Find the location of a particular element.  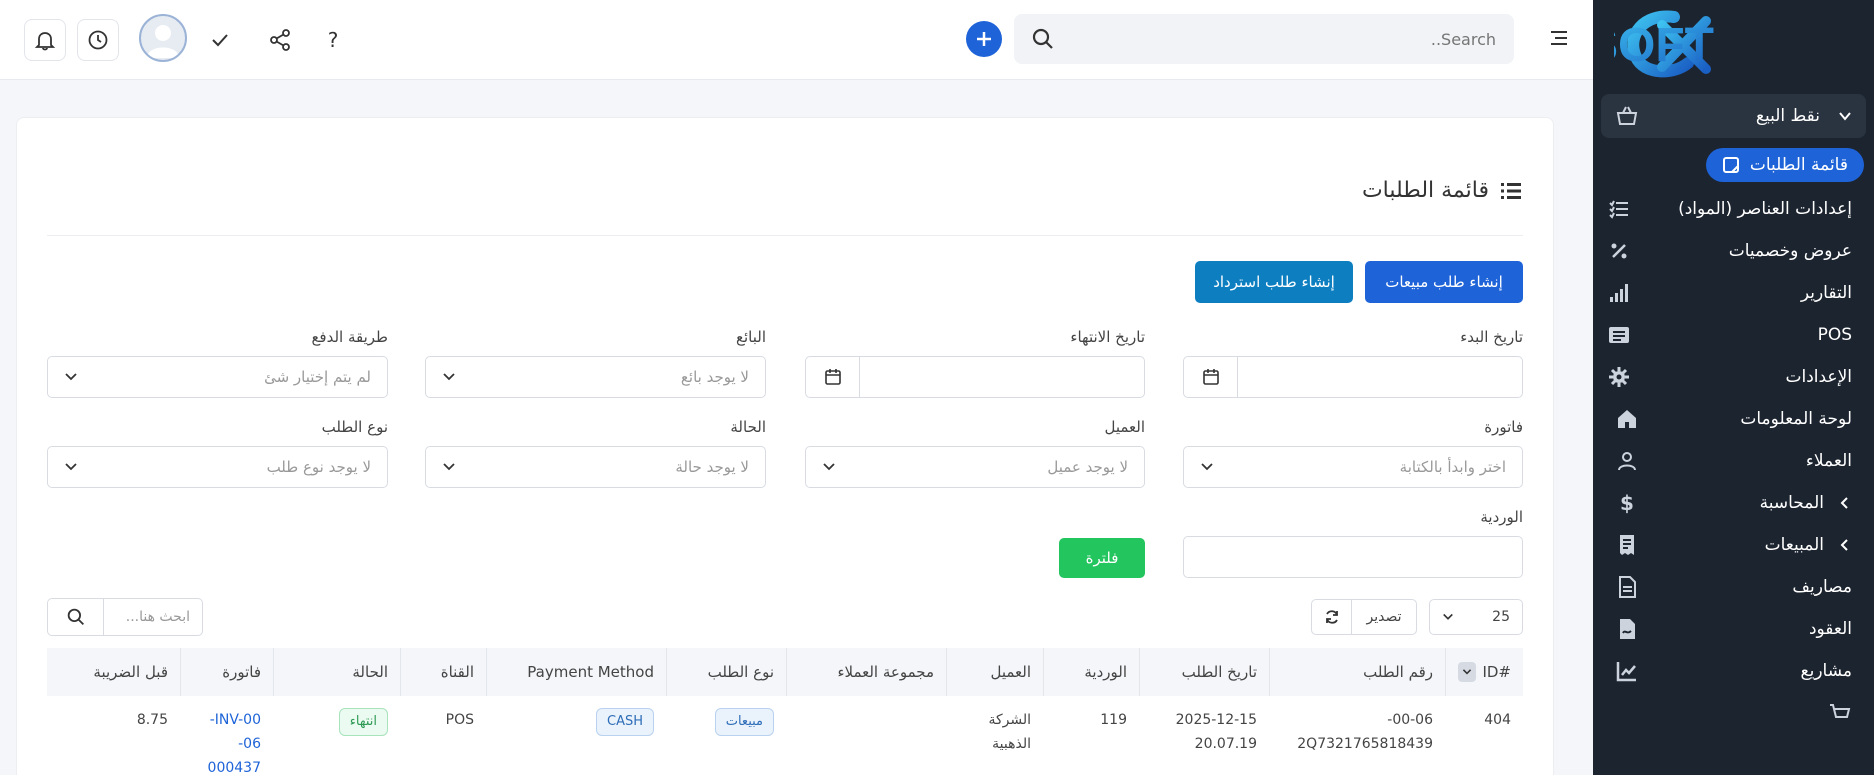

th-id: #ID is located at coordinates (1484, 672).